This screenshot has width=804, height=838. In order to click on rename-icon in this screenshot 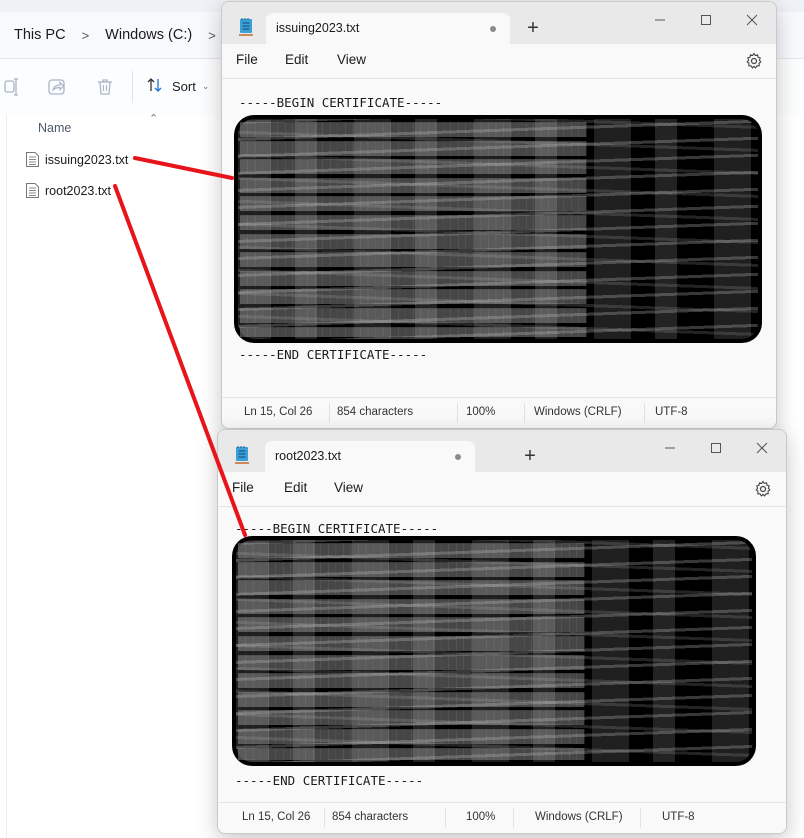, I will do `click(14, 87)`.